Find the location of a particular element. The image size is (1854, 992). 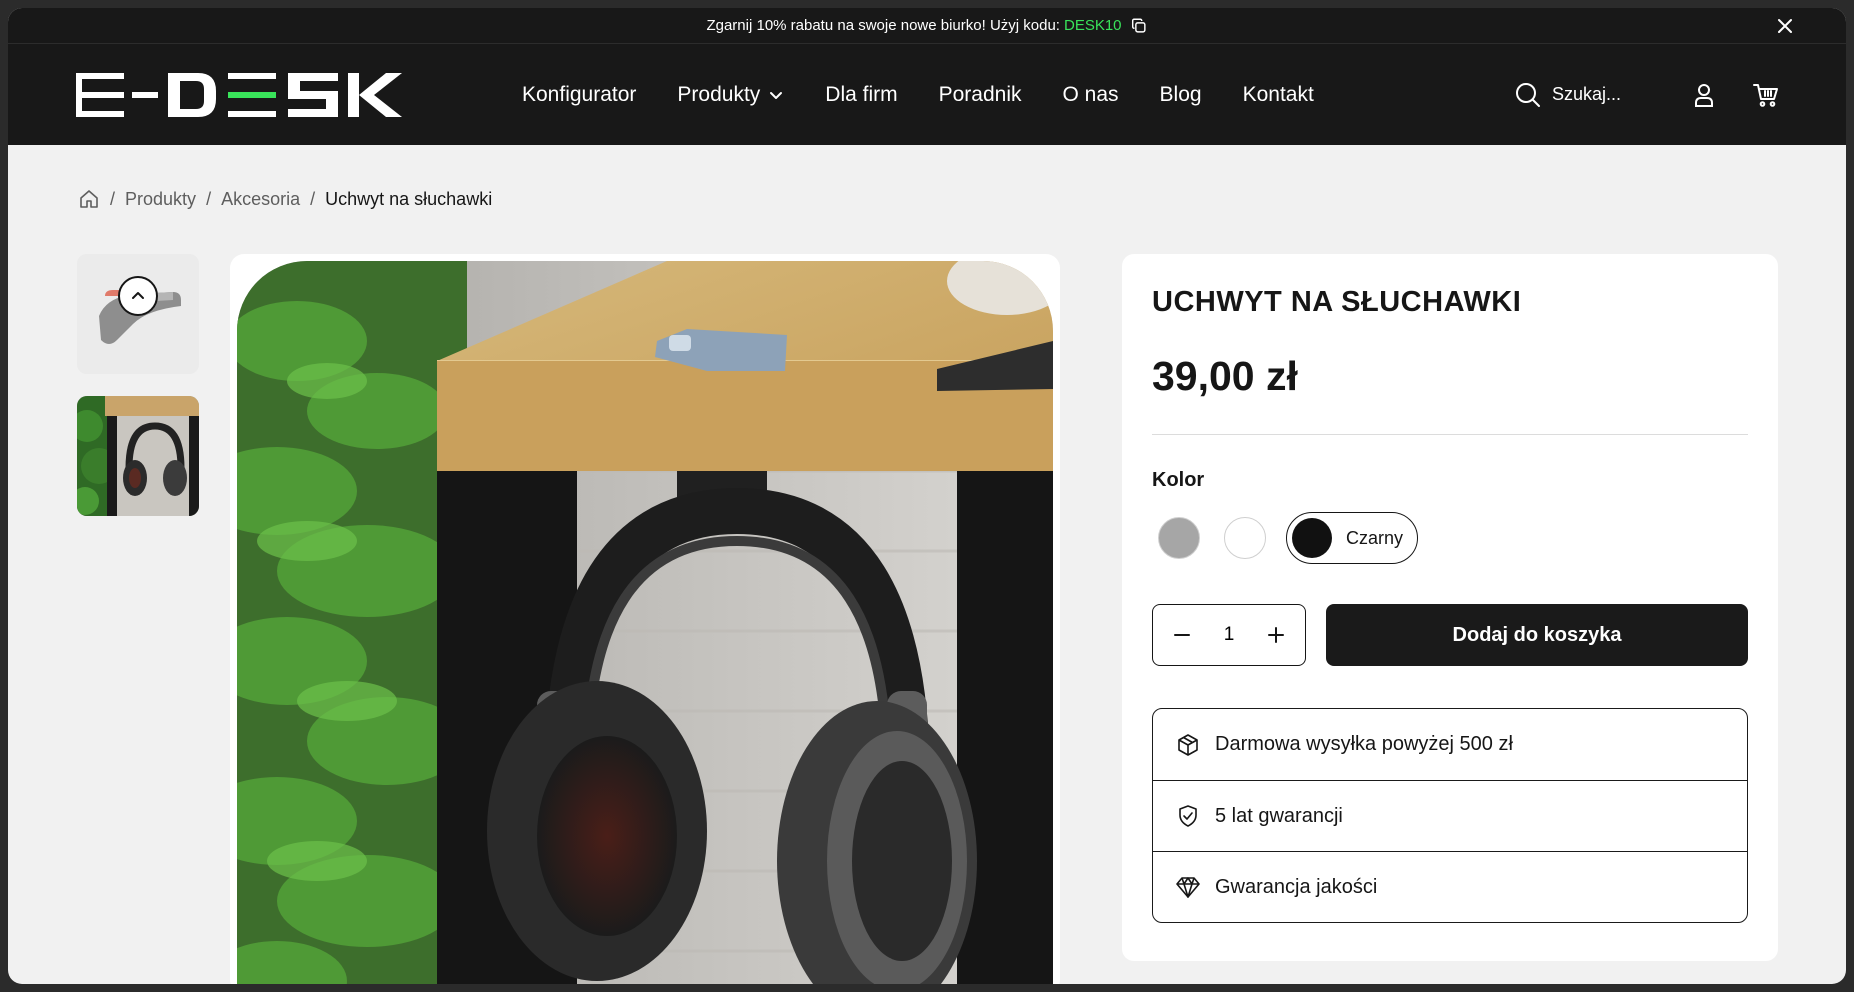

nav-label: Kontakt is located at coordinates (1278, 94).